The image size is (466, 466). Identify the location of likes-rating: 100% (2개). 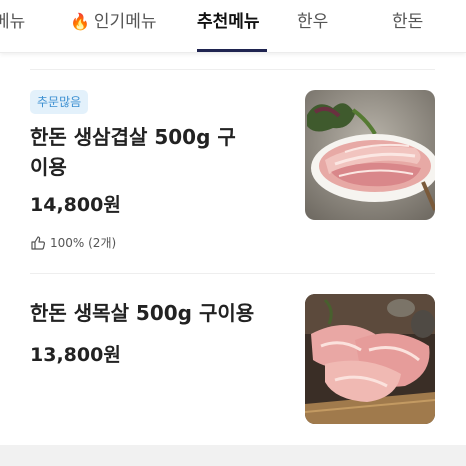
(73, 242).